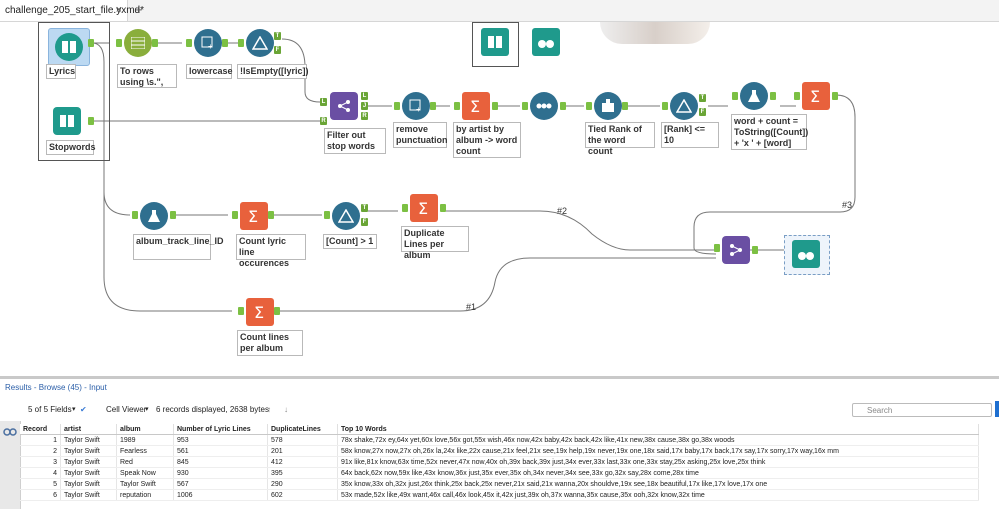 The height and width of the screenshot is (509, 999). I want to click on recid-output-anchor, so click(563, 106).